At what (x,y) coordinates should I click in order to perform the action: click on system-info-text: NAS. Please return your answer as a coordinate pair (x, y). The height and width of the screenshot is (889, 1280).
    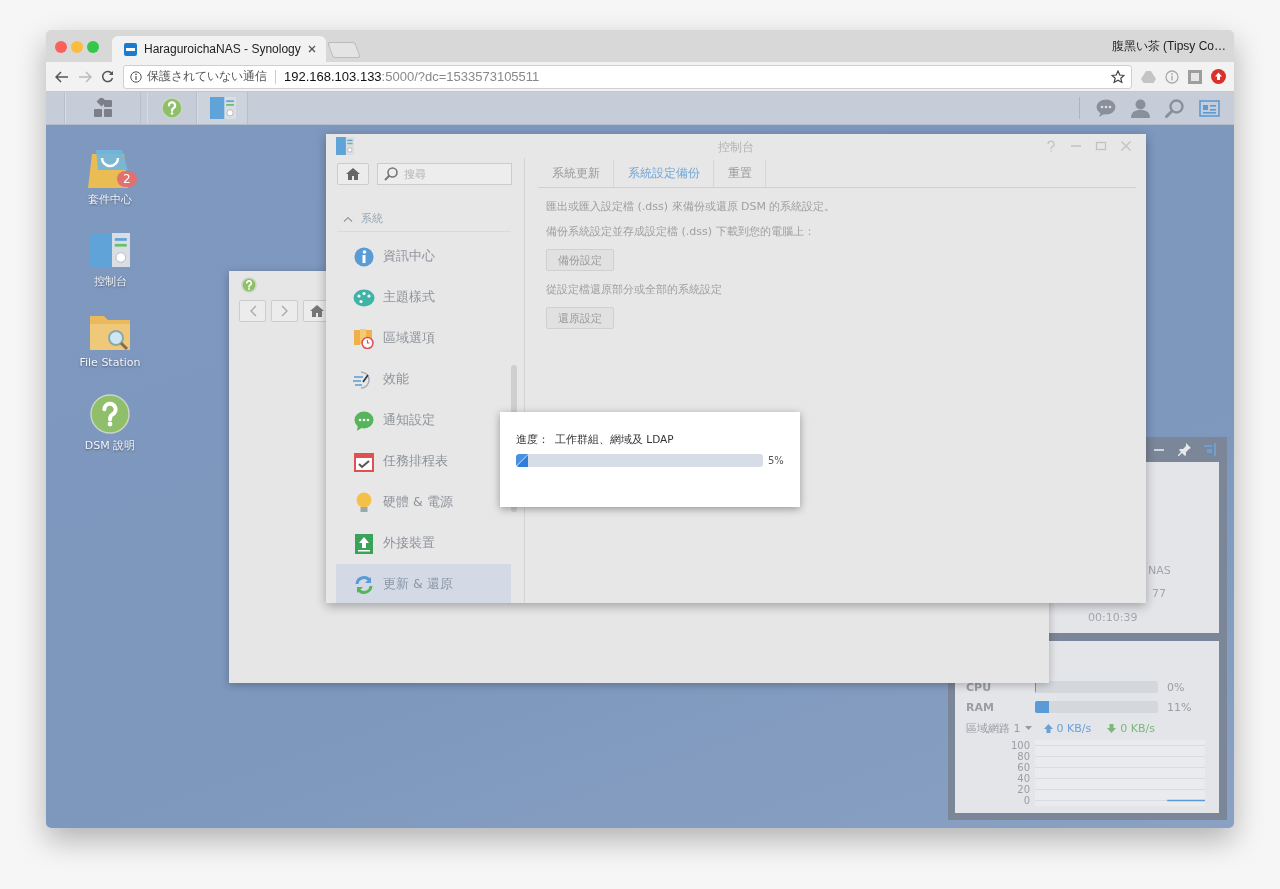
    Looking at the image, I should click on (1159, 570).